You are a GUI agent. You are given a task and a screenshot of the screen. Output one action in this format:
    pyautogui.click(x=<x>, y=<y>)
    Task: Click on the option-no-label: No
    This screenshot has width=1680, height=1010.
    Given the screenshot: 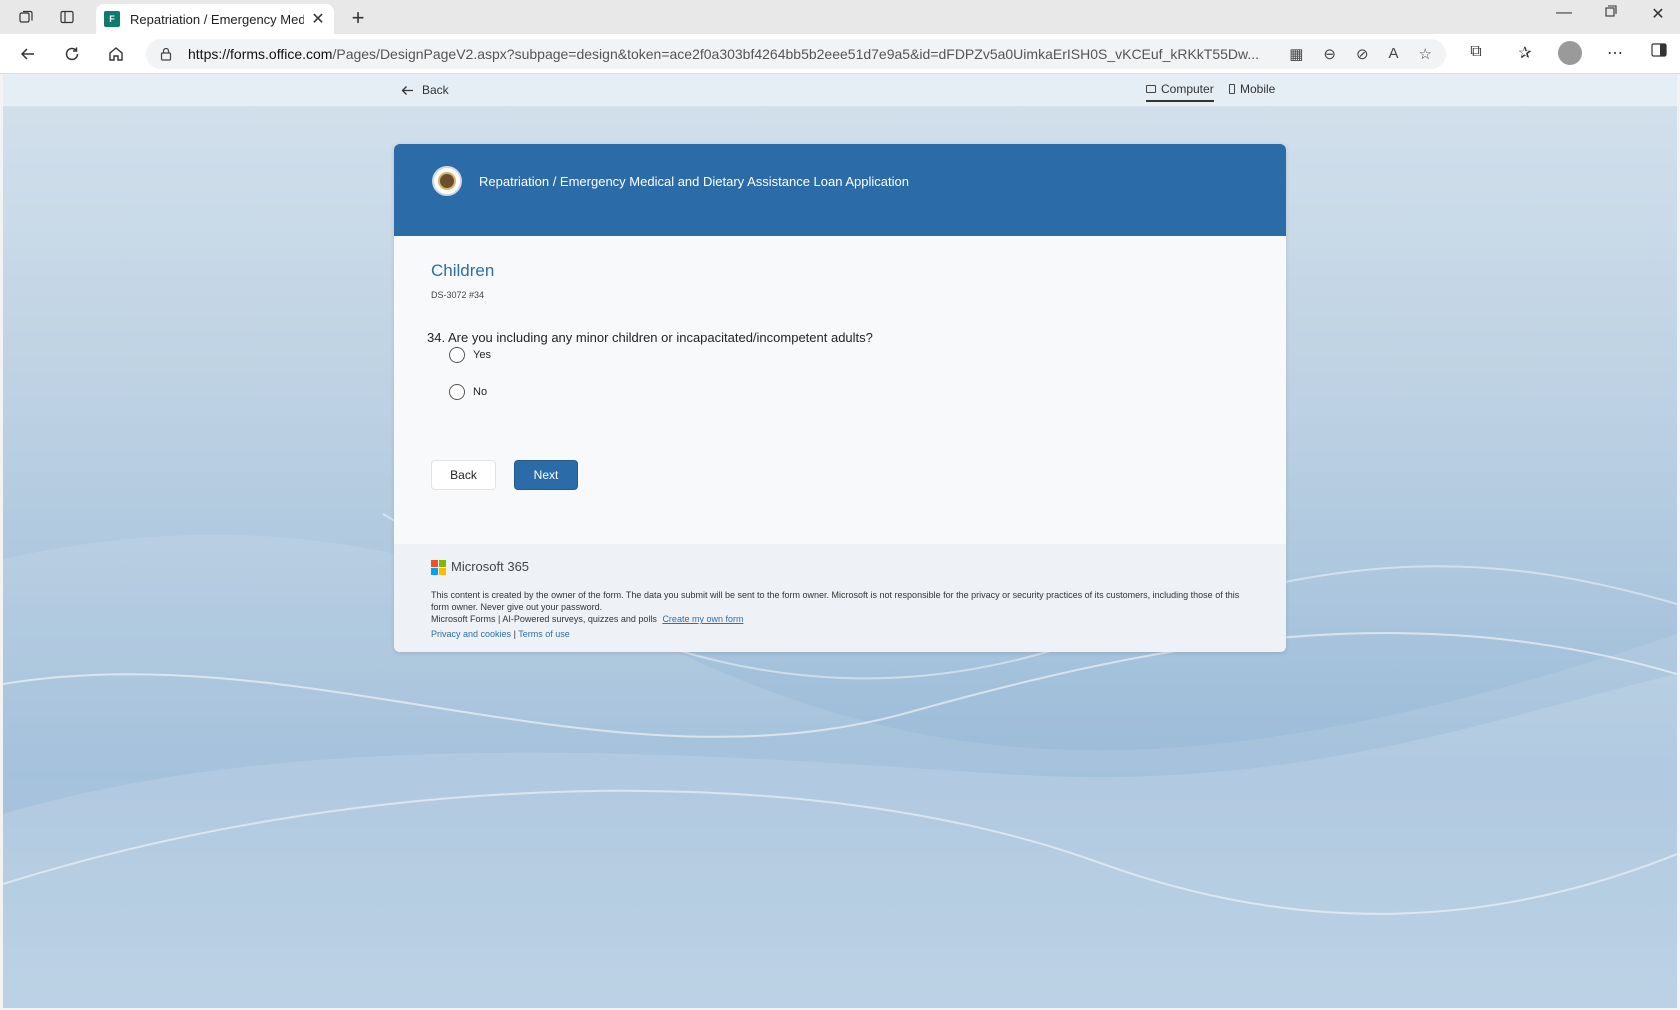 What is the action you would take?
    pyautogui.click(x=480, y=392)
    